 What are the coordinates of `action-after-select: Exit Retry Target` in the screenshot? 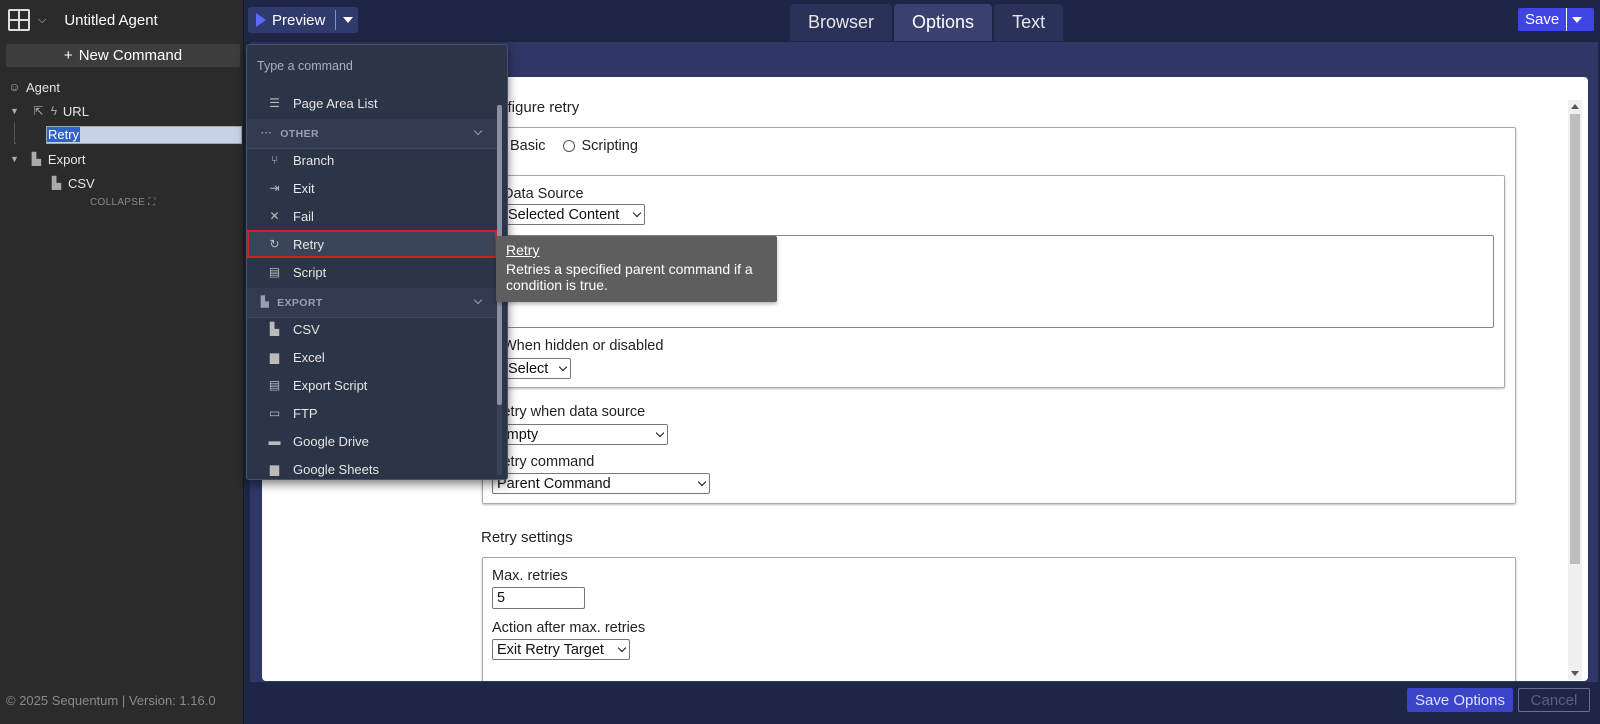 It's located at (561, 649).